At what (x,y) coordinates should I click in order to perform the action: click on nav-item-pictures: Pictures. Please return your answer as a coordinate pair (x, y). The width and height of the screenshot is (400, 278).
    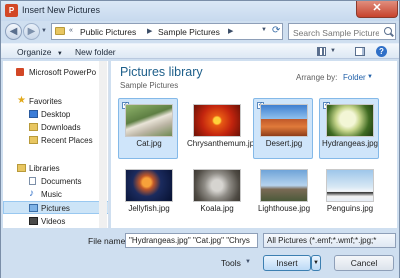
    Looking at the image, I should click on (55, 207).